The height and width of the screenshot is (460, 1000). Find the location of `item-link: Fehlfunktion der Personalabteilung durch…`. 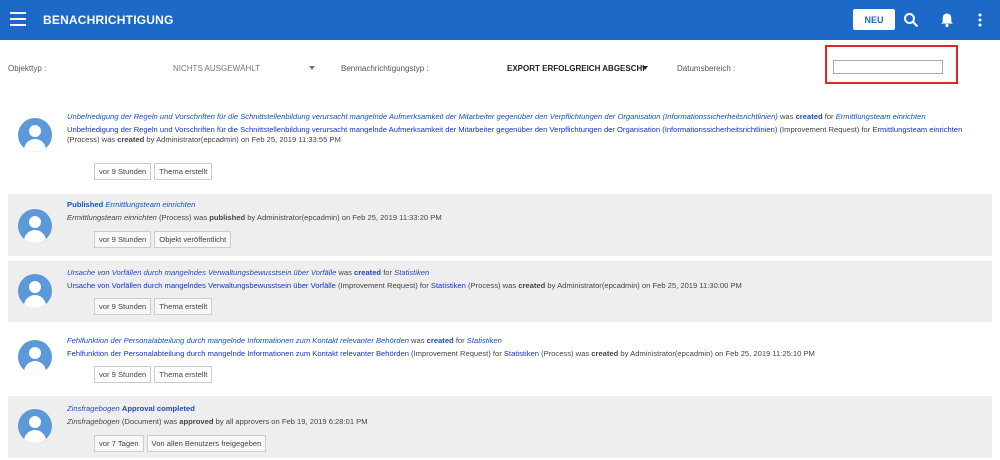

item-link: Fehlfunktion der Personalabteilung durch… is located at coordinates (238, 353).